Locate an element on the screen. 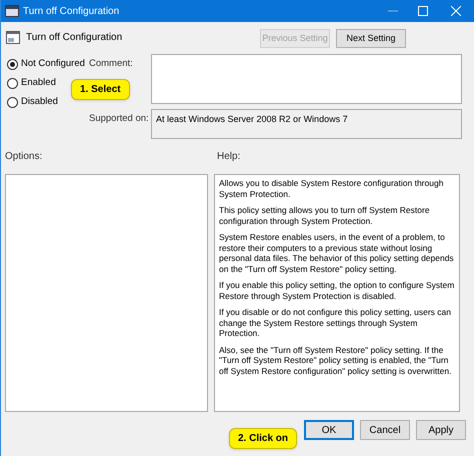 The width and height of the screenshot is (474, 456). cancel-button: Cancel is located at coordinates (385, 430).